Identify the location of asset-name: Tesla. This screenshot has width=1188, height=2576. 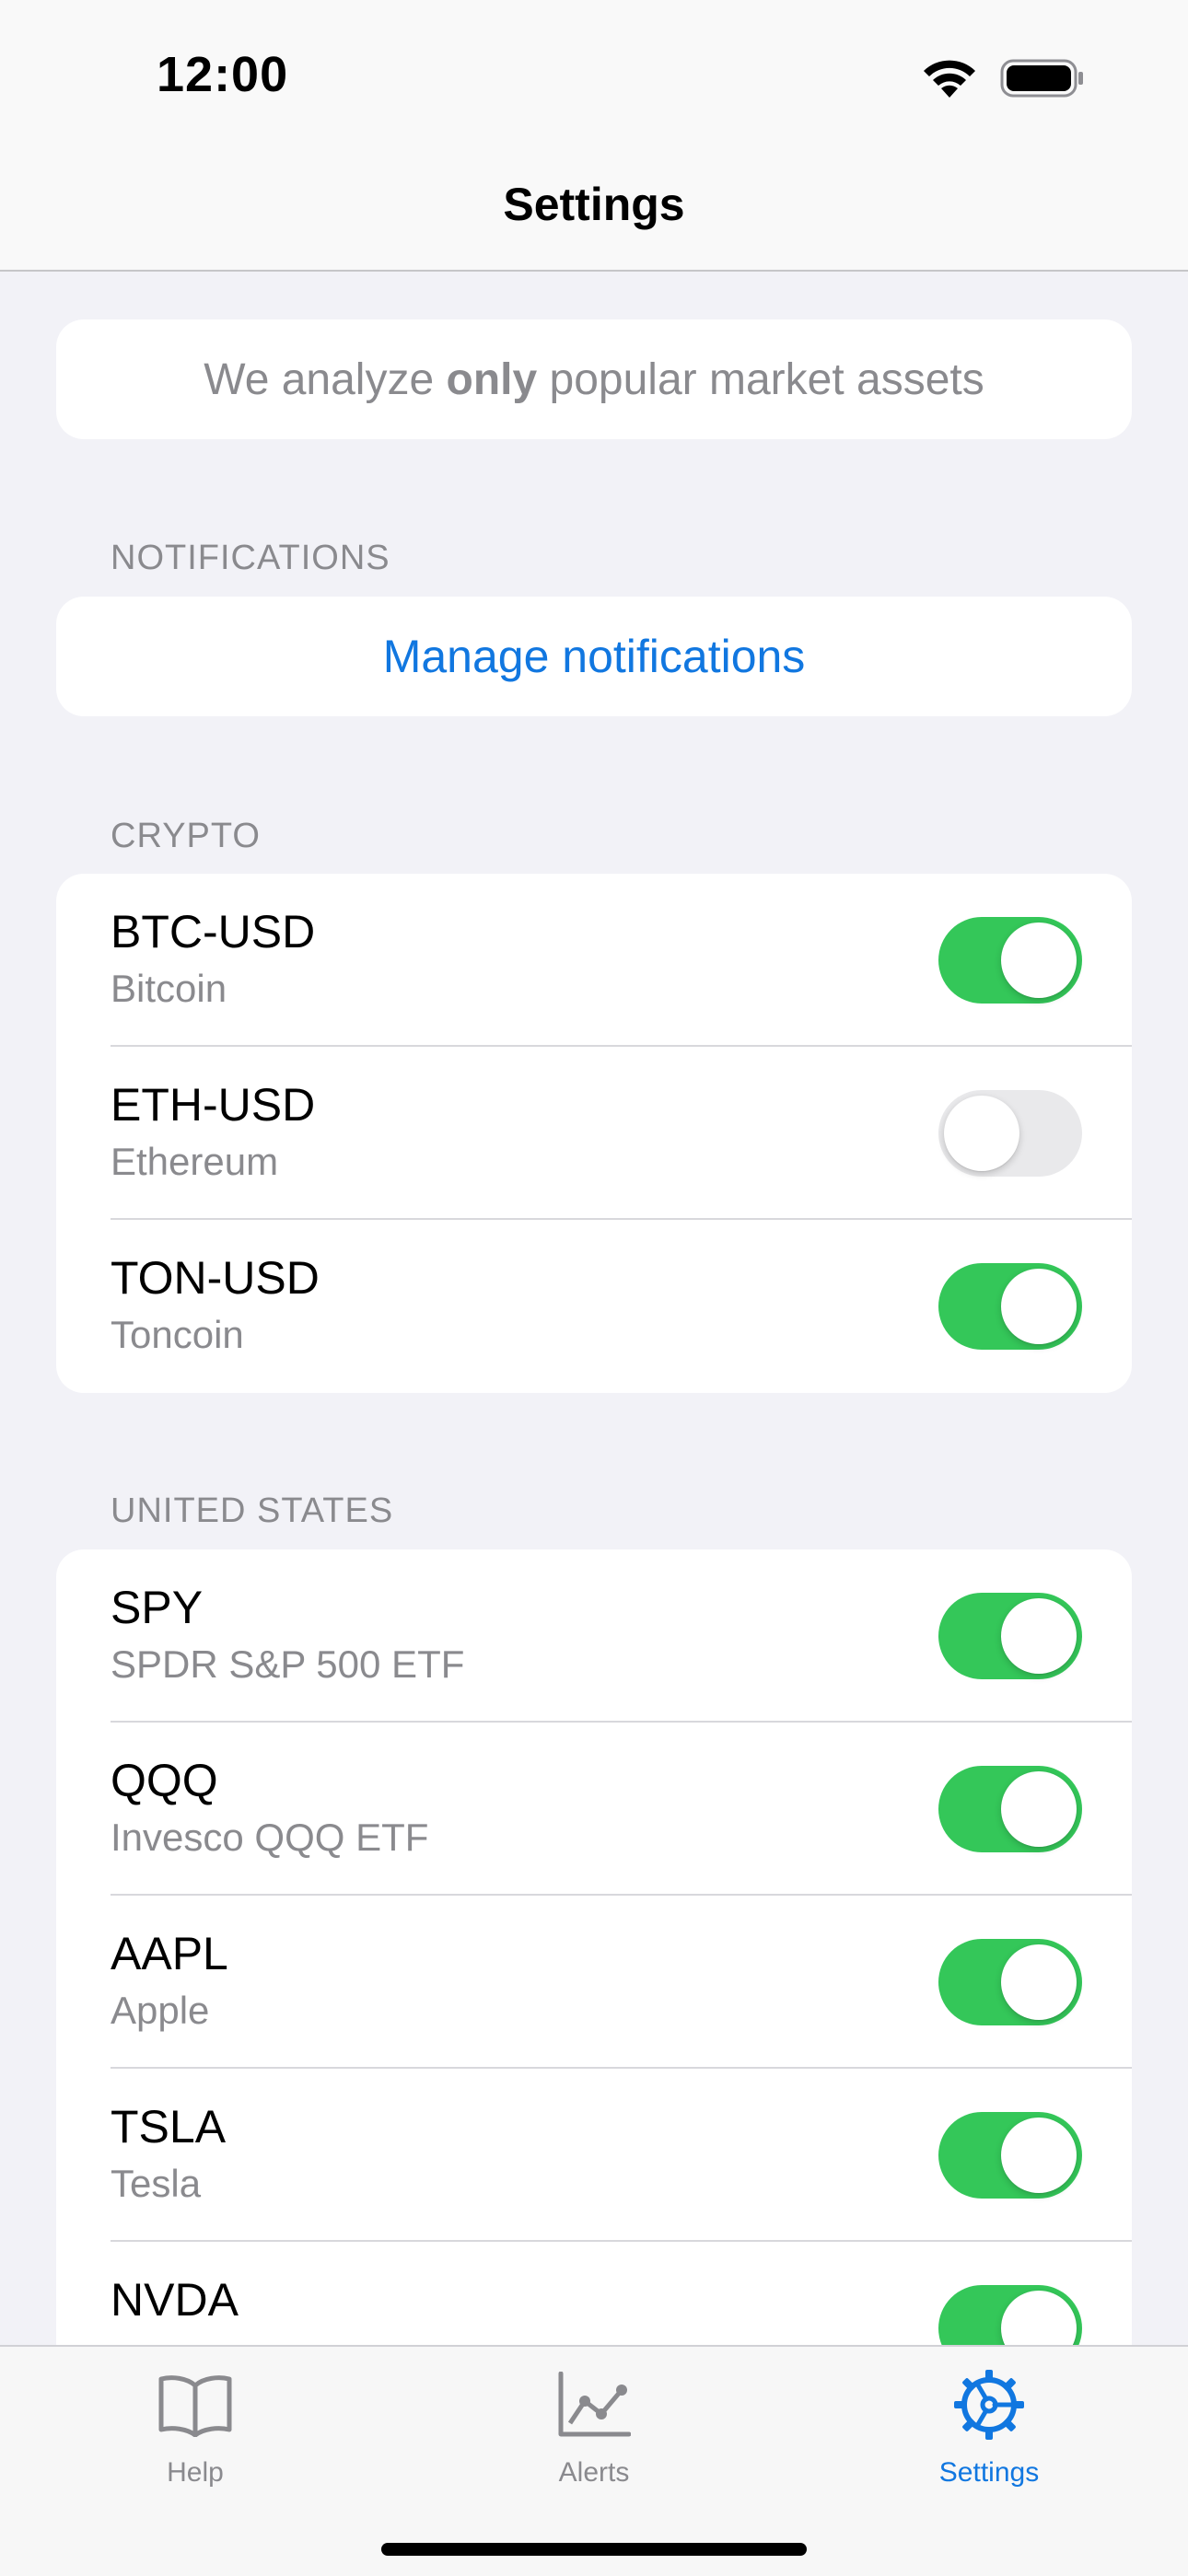
(156, 2183).